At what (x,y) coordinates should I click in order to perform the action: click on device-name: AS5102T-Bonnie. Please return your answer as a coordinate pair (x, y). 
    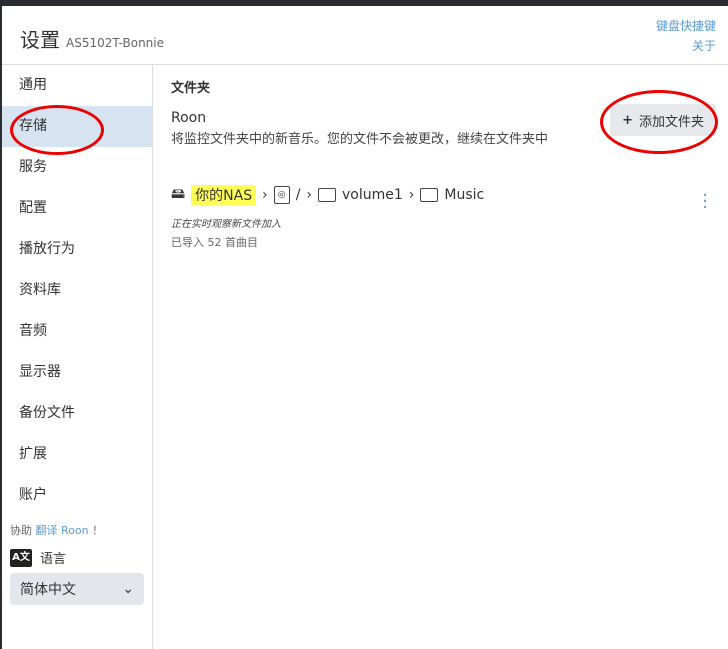
    Looking at the image, I should click on (115, 43).